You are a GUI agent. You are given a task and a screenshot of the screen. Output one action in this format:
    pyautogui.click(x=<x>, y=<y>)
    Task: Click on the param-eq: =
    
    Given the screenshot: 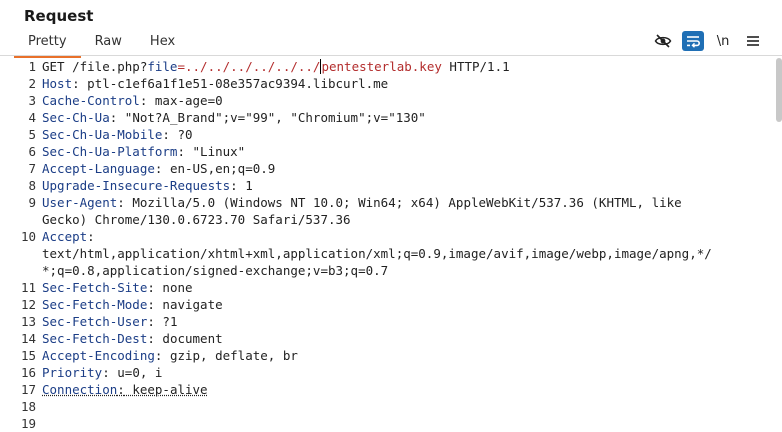 What is the action you would take?
    pyautogui.click(x=181, y=66)
    